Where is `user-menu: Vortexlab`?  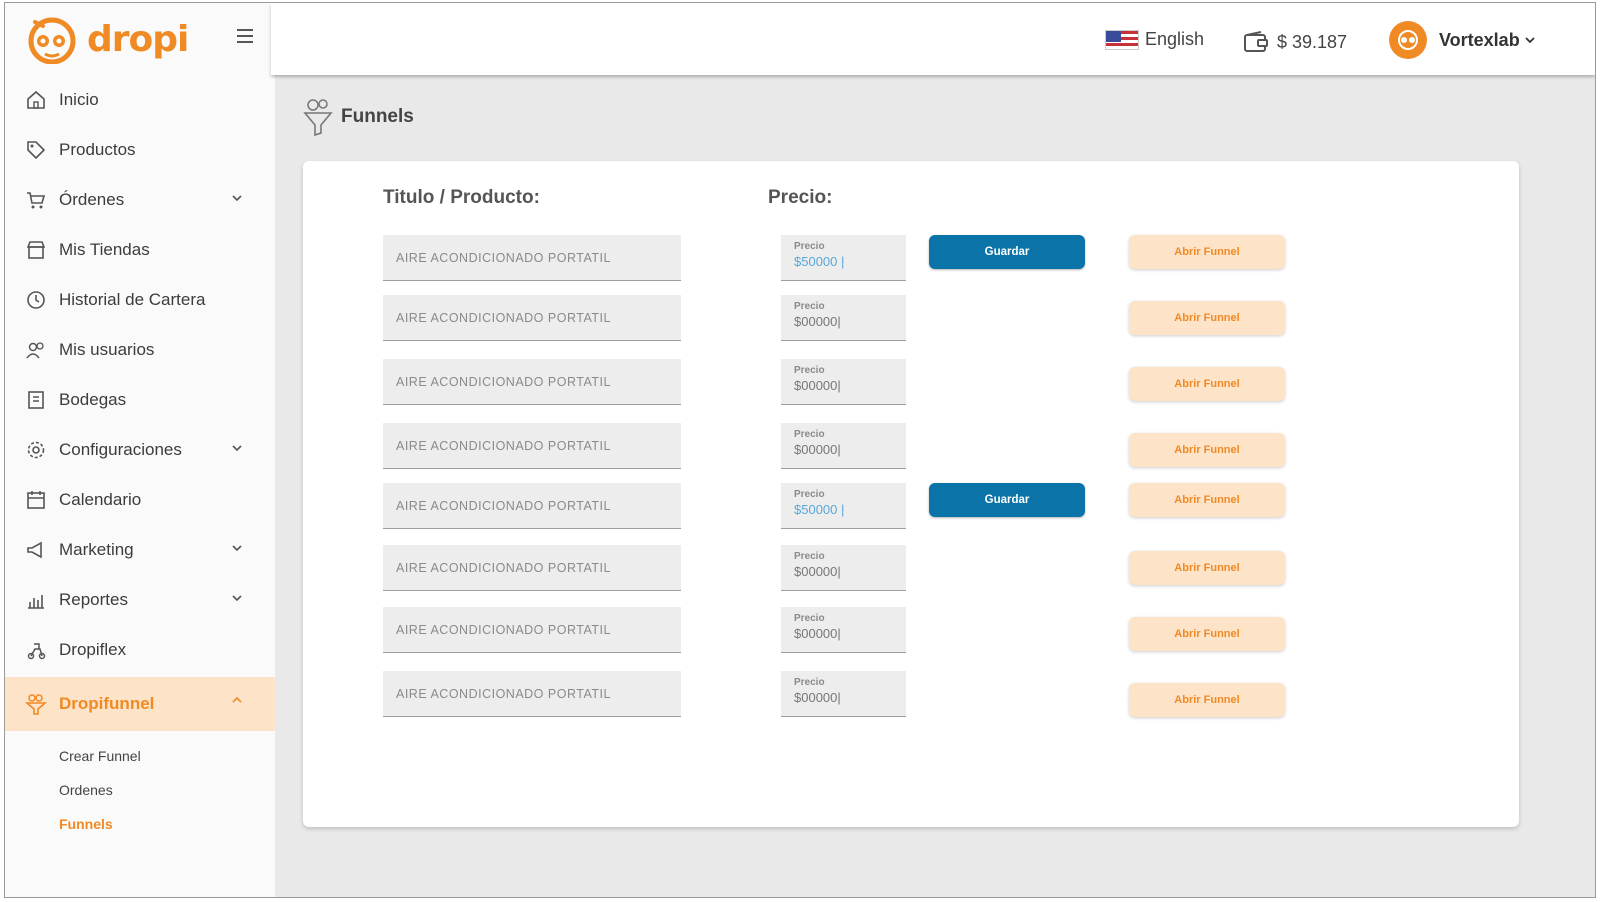 user-menu: Vortexlab is located at coordinates (1462, 40).